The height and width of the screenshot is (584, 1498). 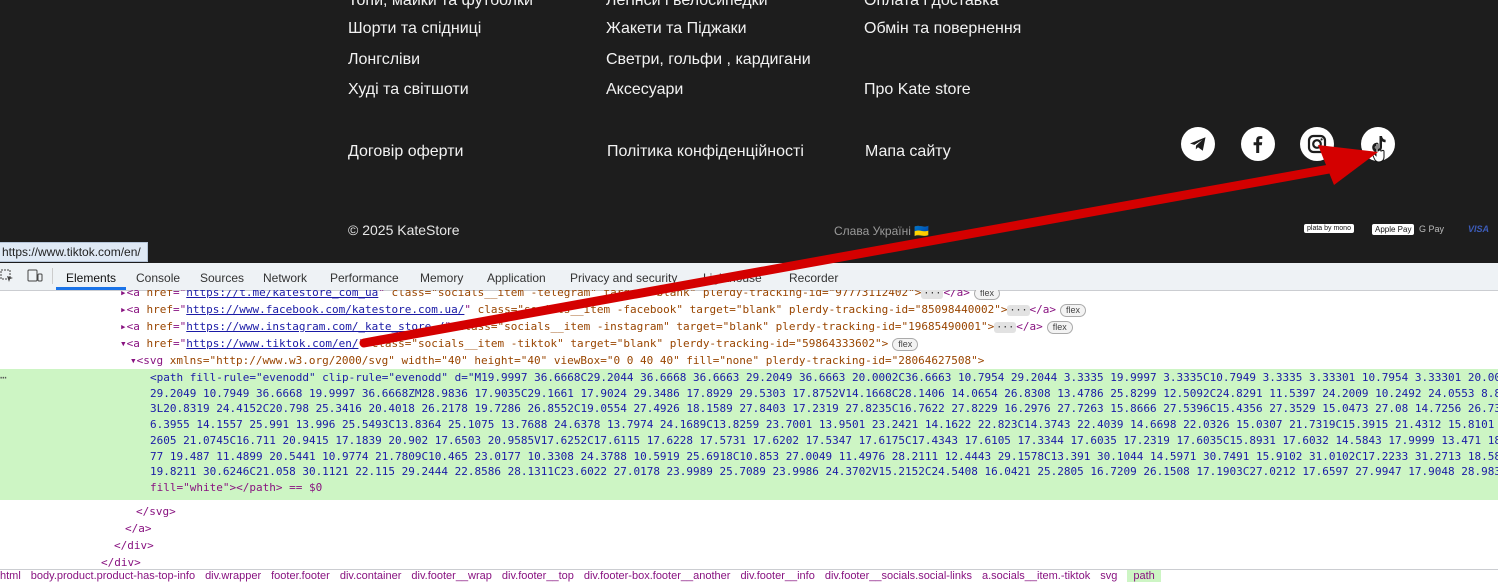 What do you see at coordinates (138, 528) in the screenshot?
I see `dom-close-a: </a>` at bounding box center [138, 528].